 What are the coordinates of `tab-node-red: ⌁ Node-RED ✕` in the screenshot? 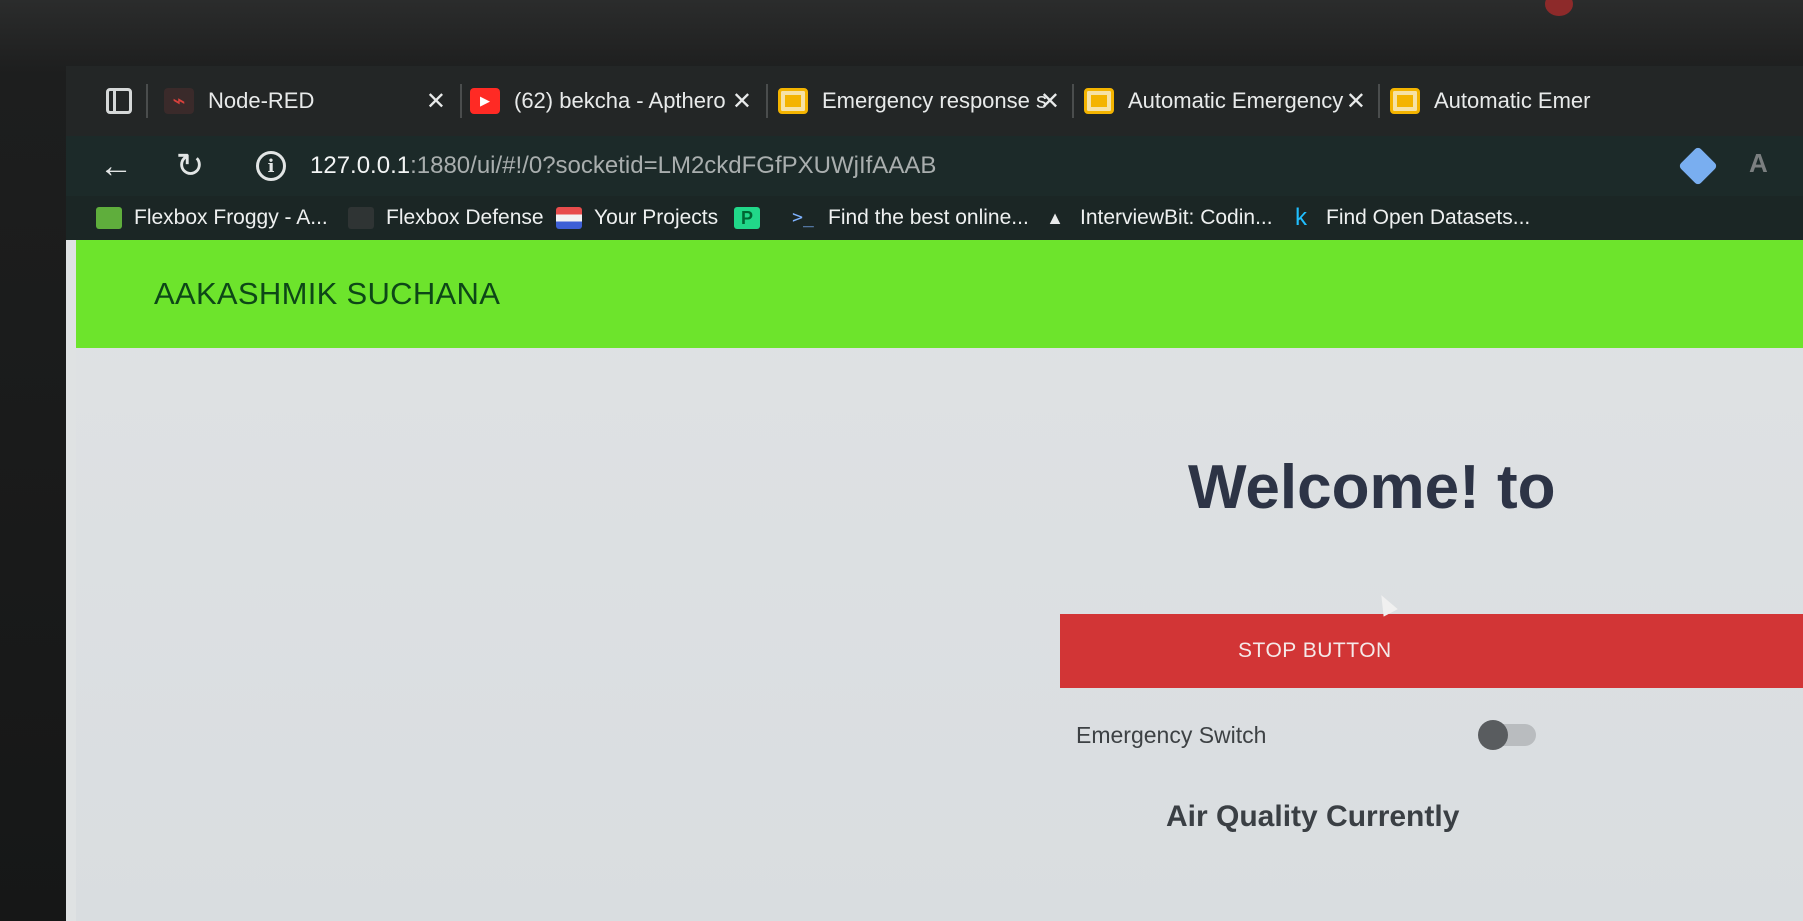 It's located at (305, 101).